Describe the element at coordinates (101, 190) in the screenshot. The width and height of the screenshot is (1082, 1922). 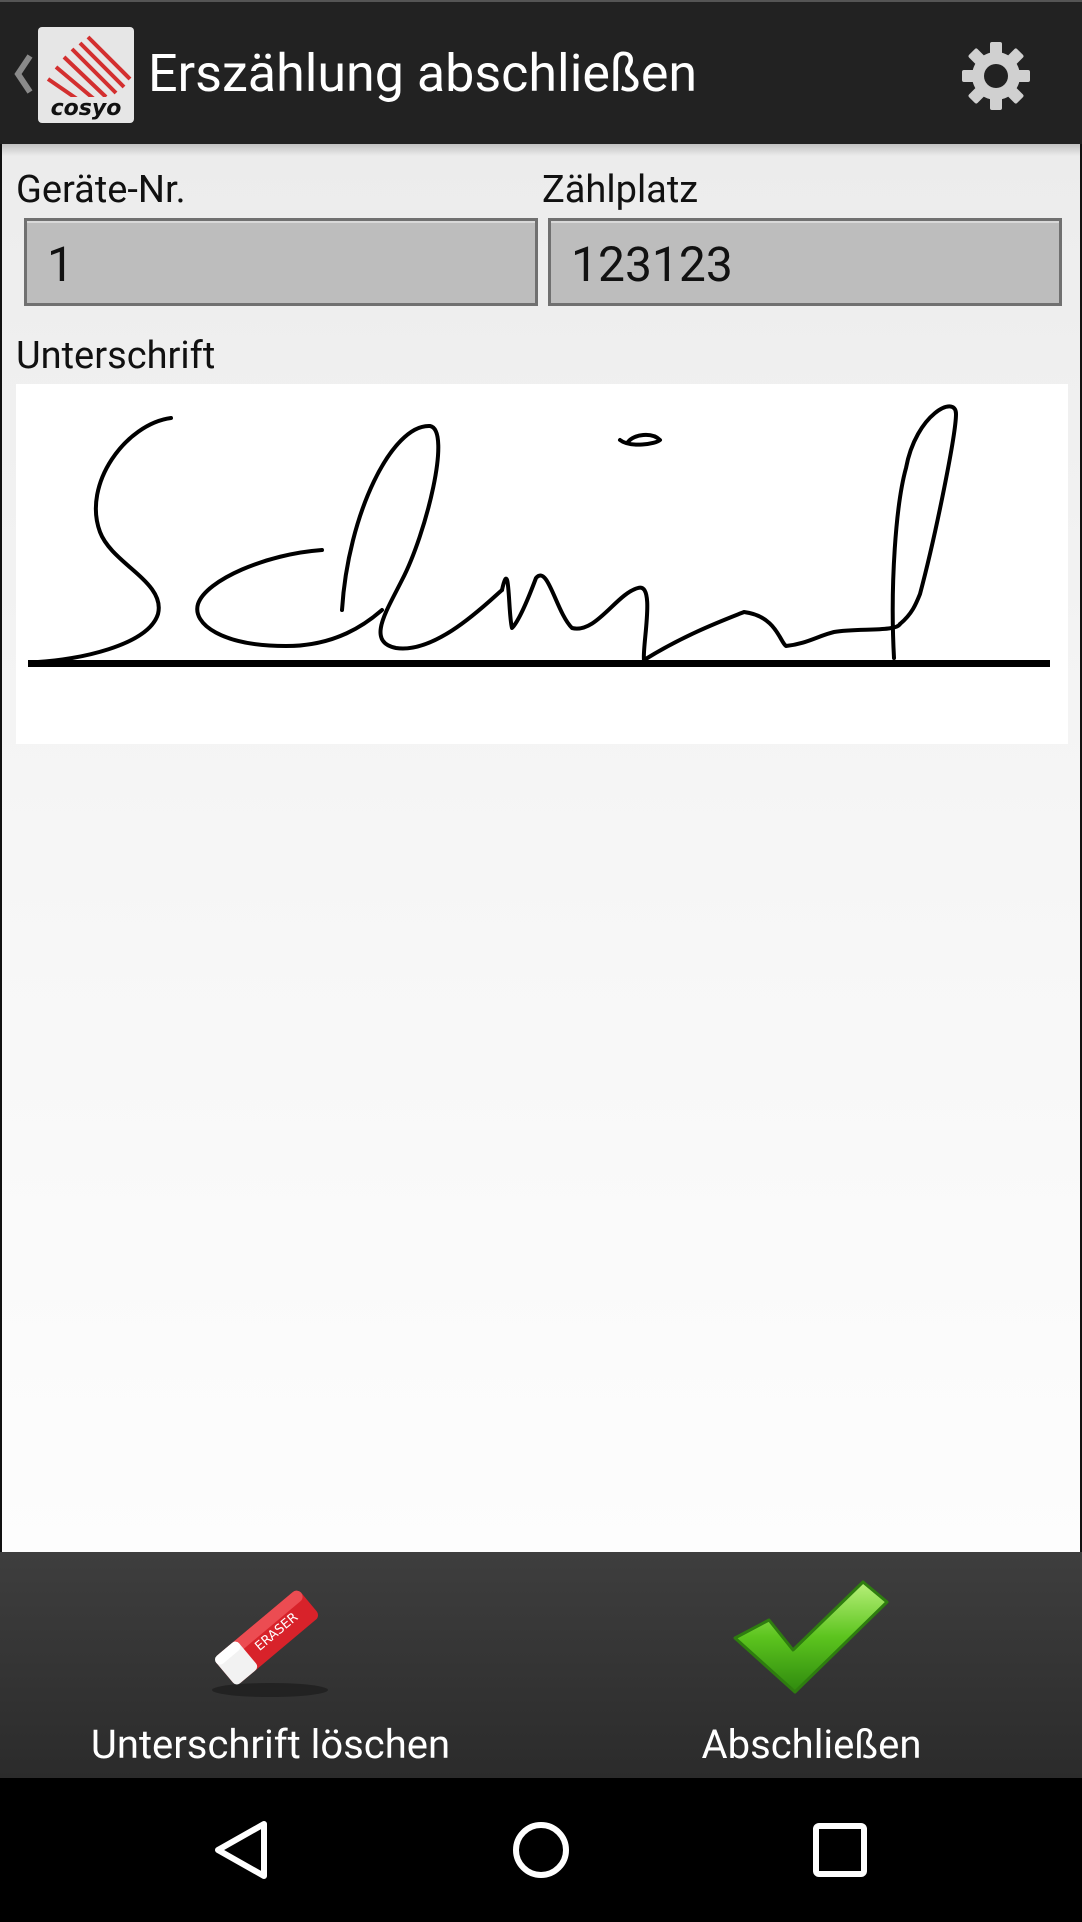
I see `device-number-label: Geräte-Nr.` at that location.